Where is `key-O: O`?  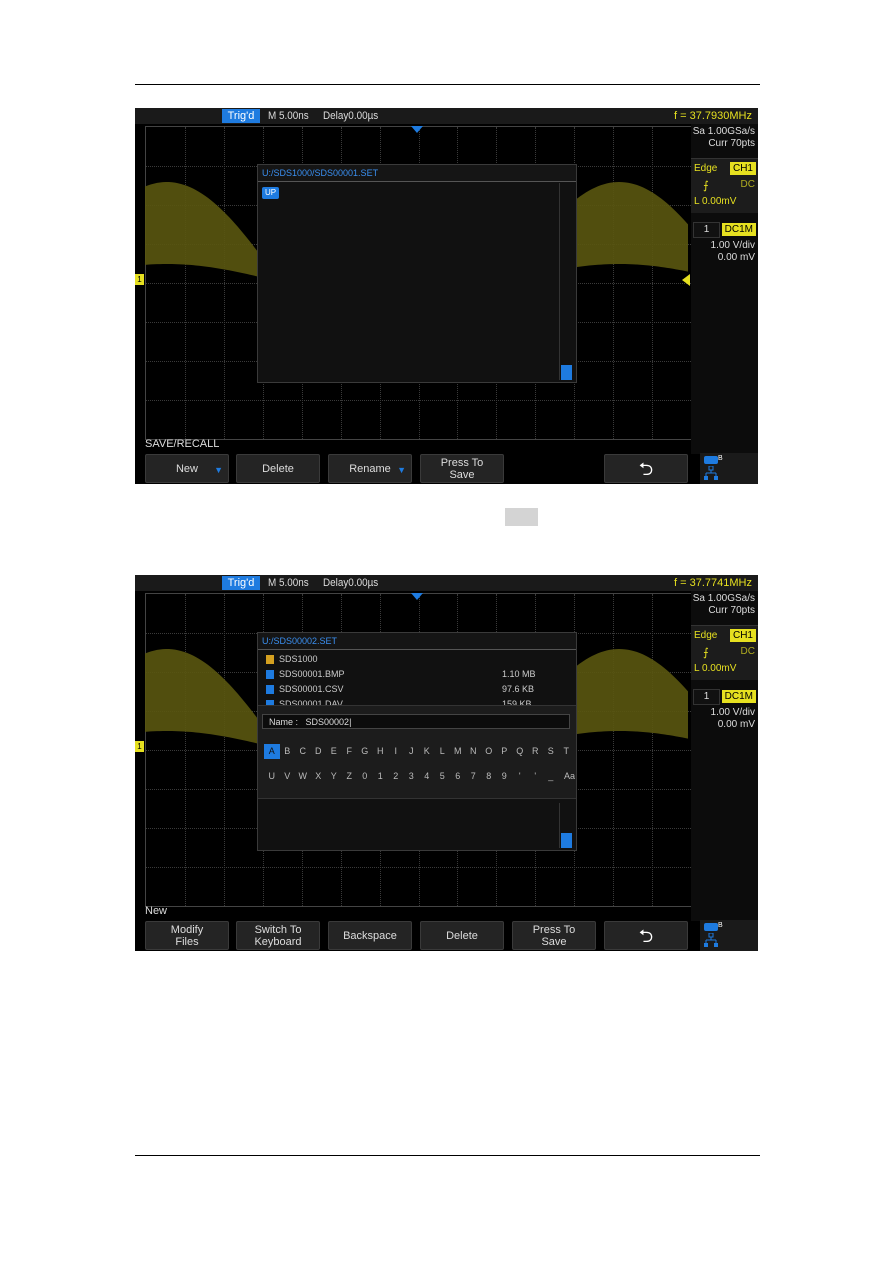
key-O: O is located at coordinates (489, 751).